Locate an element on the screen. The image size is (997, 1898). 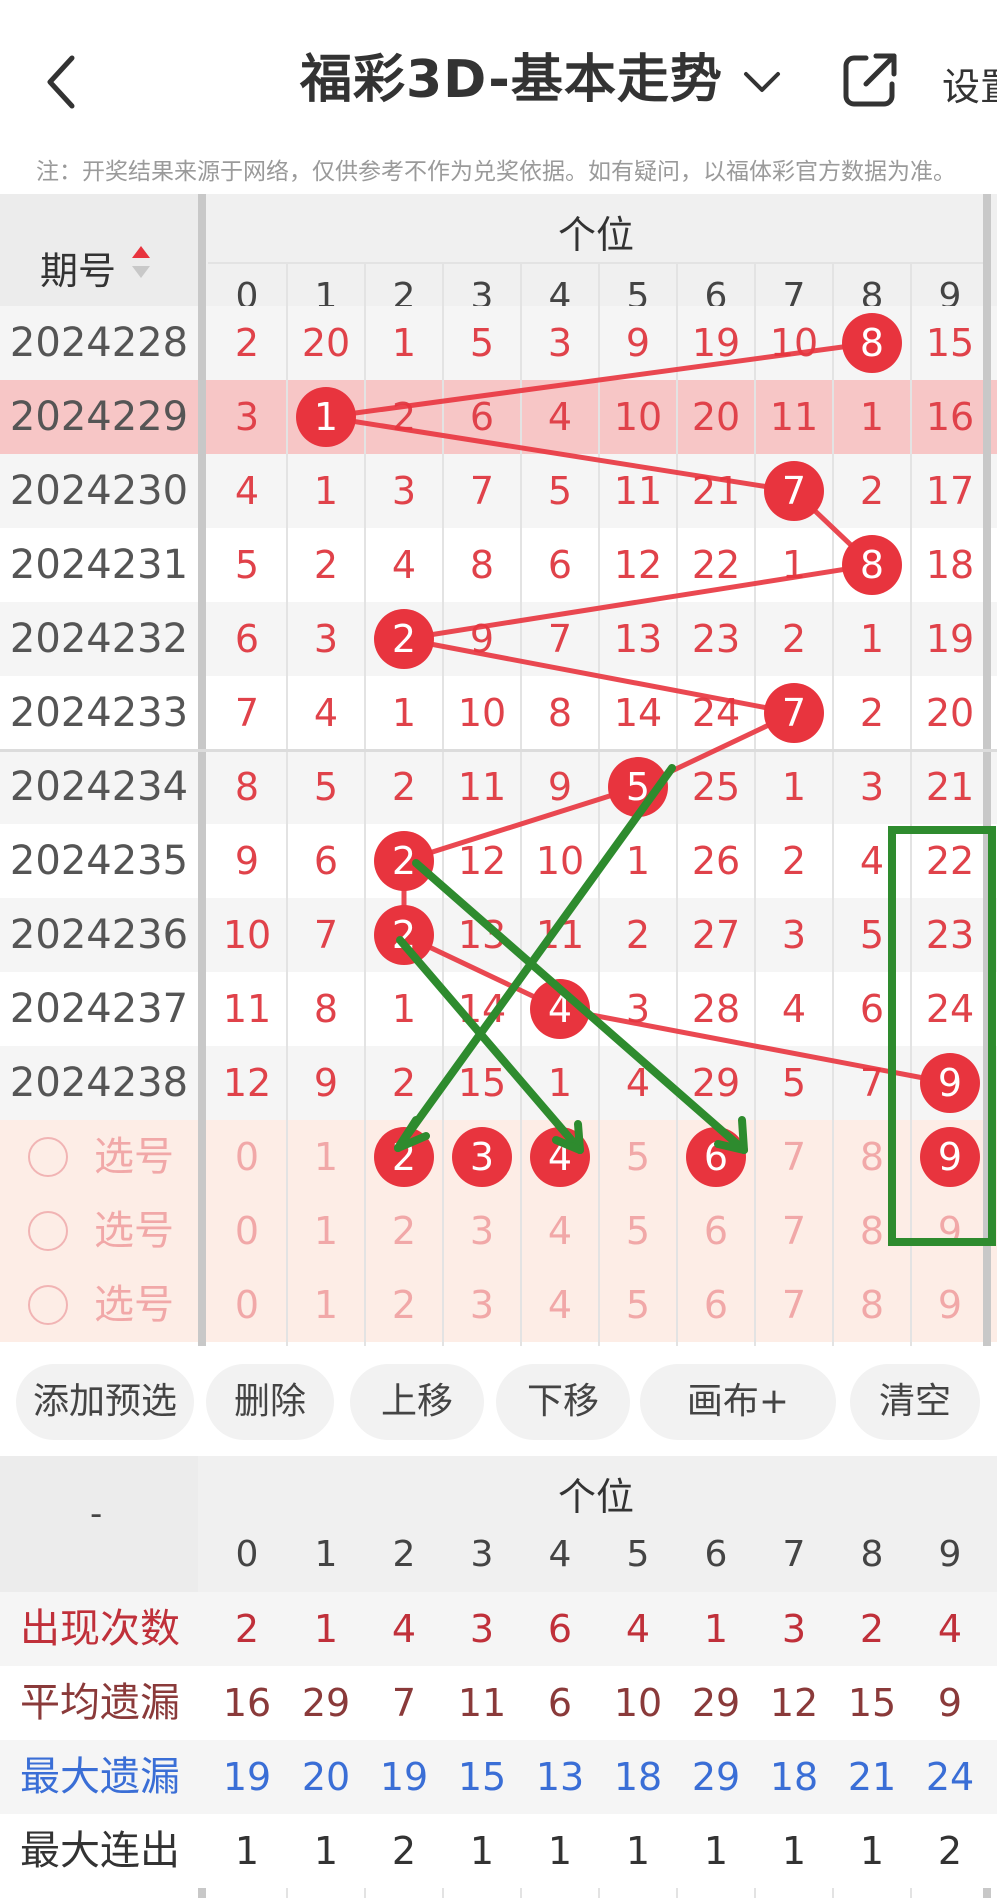
selected-number-ball: 9 is located at coordinates (950, 1157).